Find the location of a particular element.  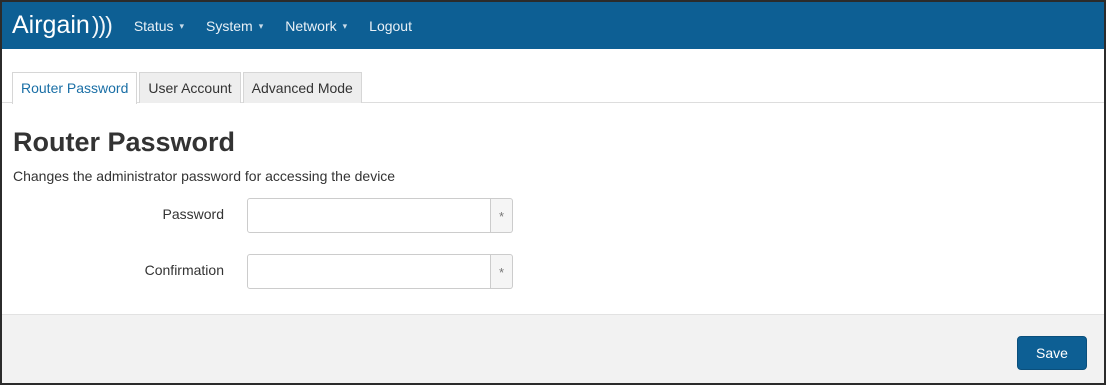

nav-network: Network ▾ is located at coordinates (316, 26).